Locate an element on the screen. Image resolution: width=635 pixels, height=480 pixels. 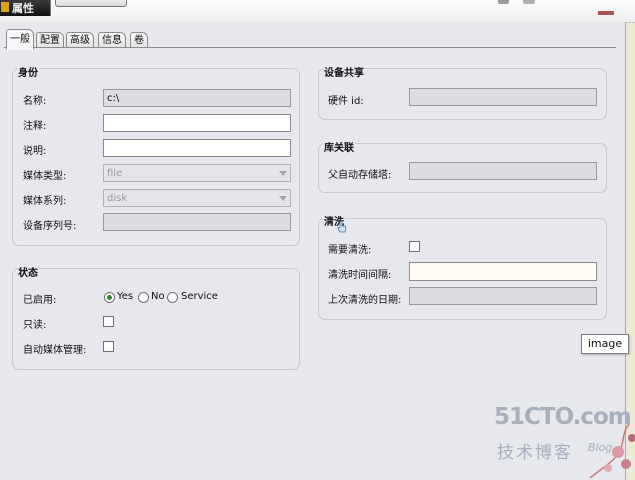
description-field is located at coordinates (197, 148).